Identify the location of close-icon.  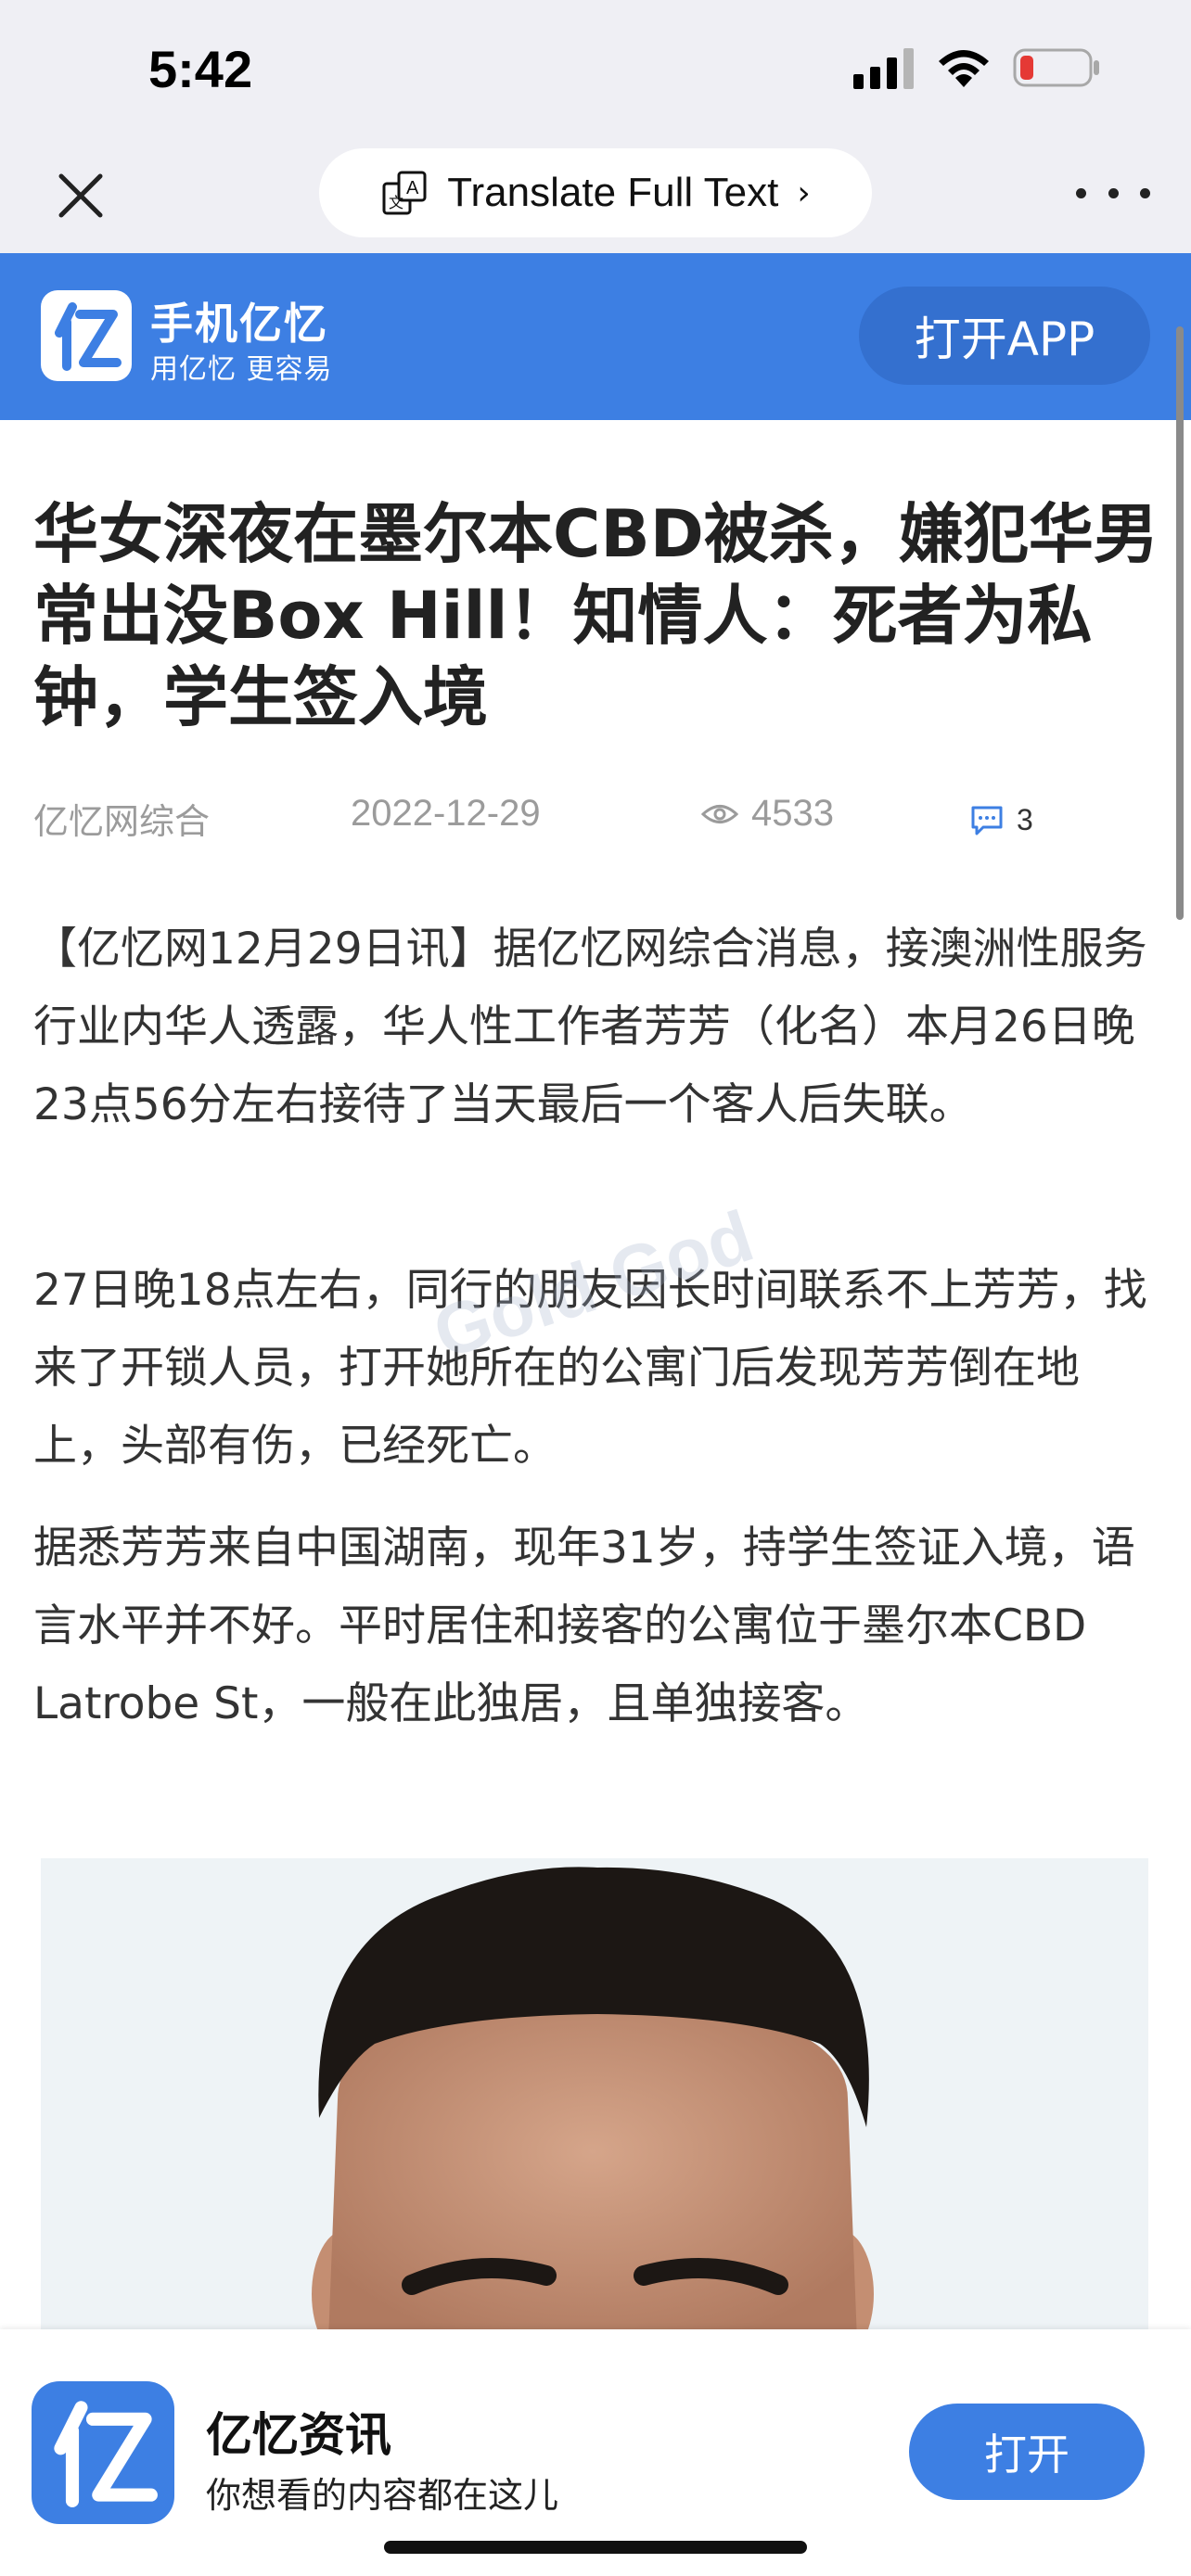
(80, 196).